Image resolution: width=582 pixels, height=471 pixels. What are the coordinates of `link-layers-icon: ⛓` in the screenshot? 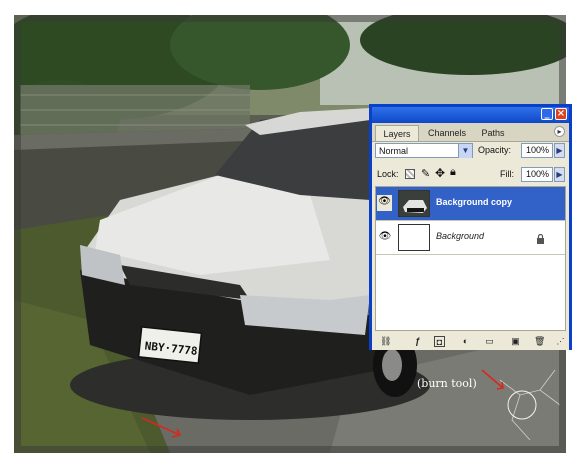 It's located at (385, 341).